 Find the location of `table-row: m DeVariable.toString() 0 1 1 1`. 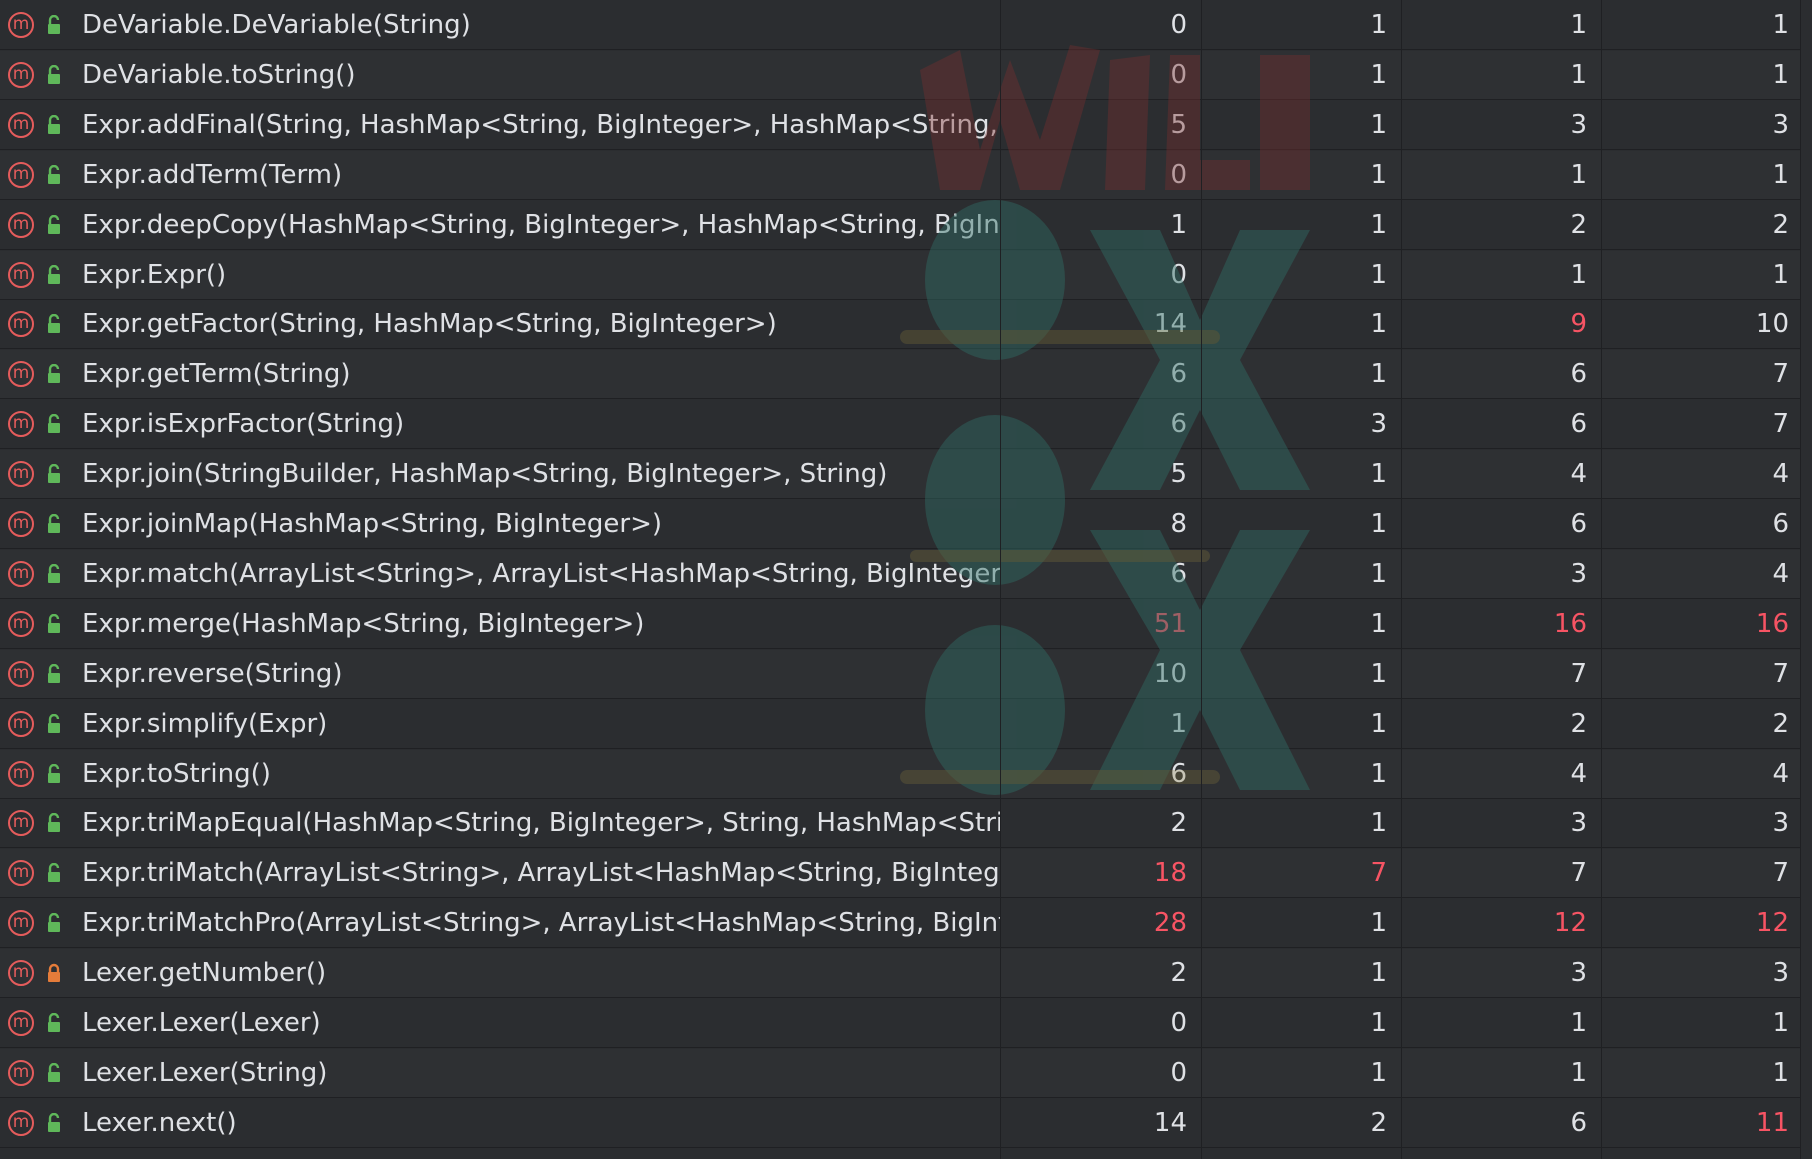

table-row: m DeVariable.toString() 0 1 1 1 is located at coordinates (906, 75).